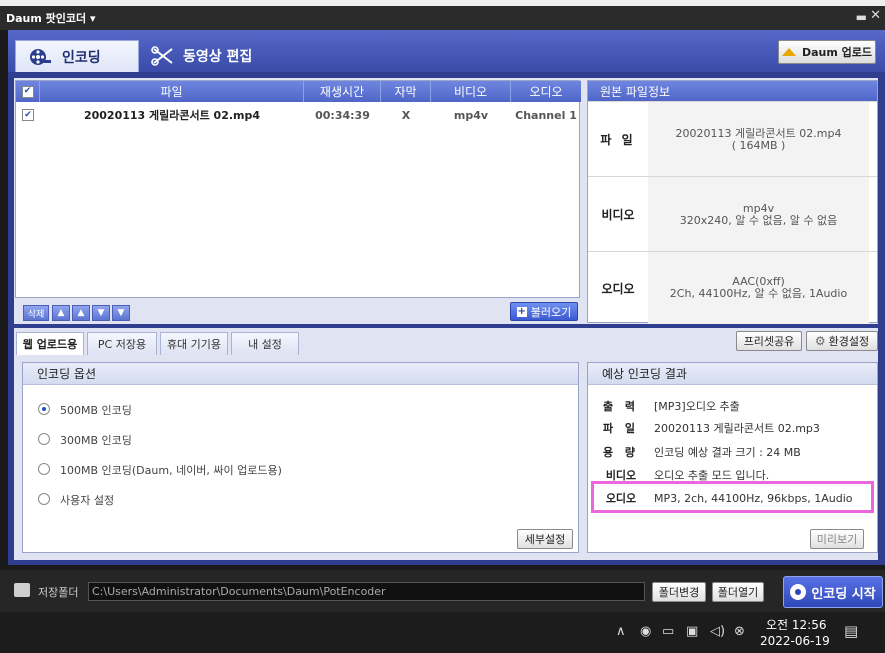 This screenshot has height=653, width=885. I want to click on radio-100mb, so click(44, 469).